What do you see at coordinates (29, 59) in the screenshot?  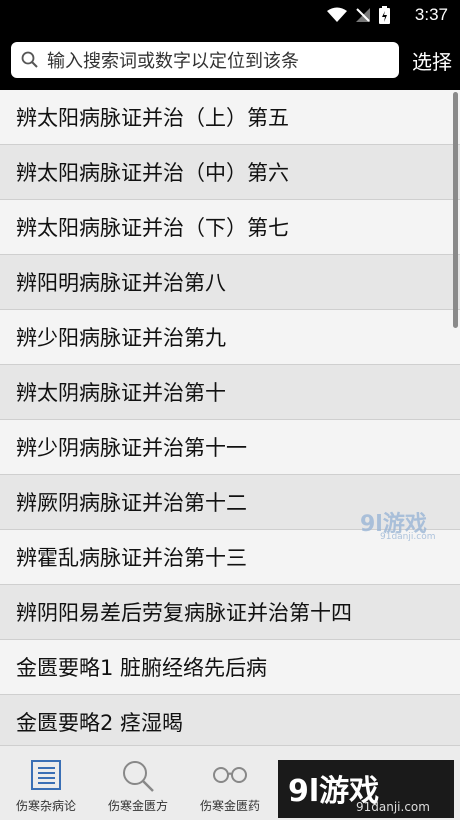 I see `search-icon` at bounding box center [29, 59].